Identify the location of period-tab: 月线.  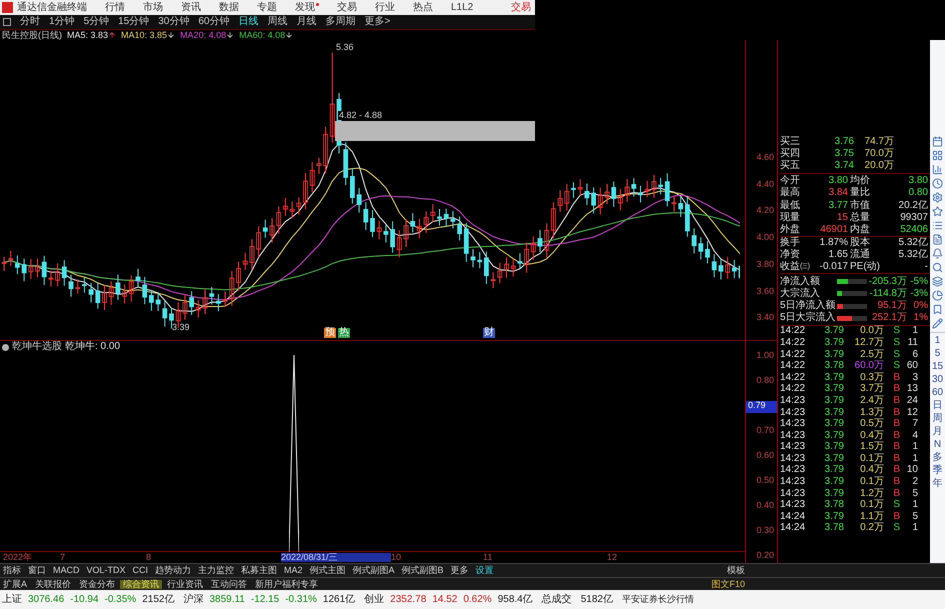
(306, 22).